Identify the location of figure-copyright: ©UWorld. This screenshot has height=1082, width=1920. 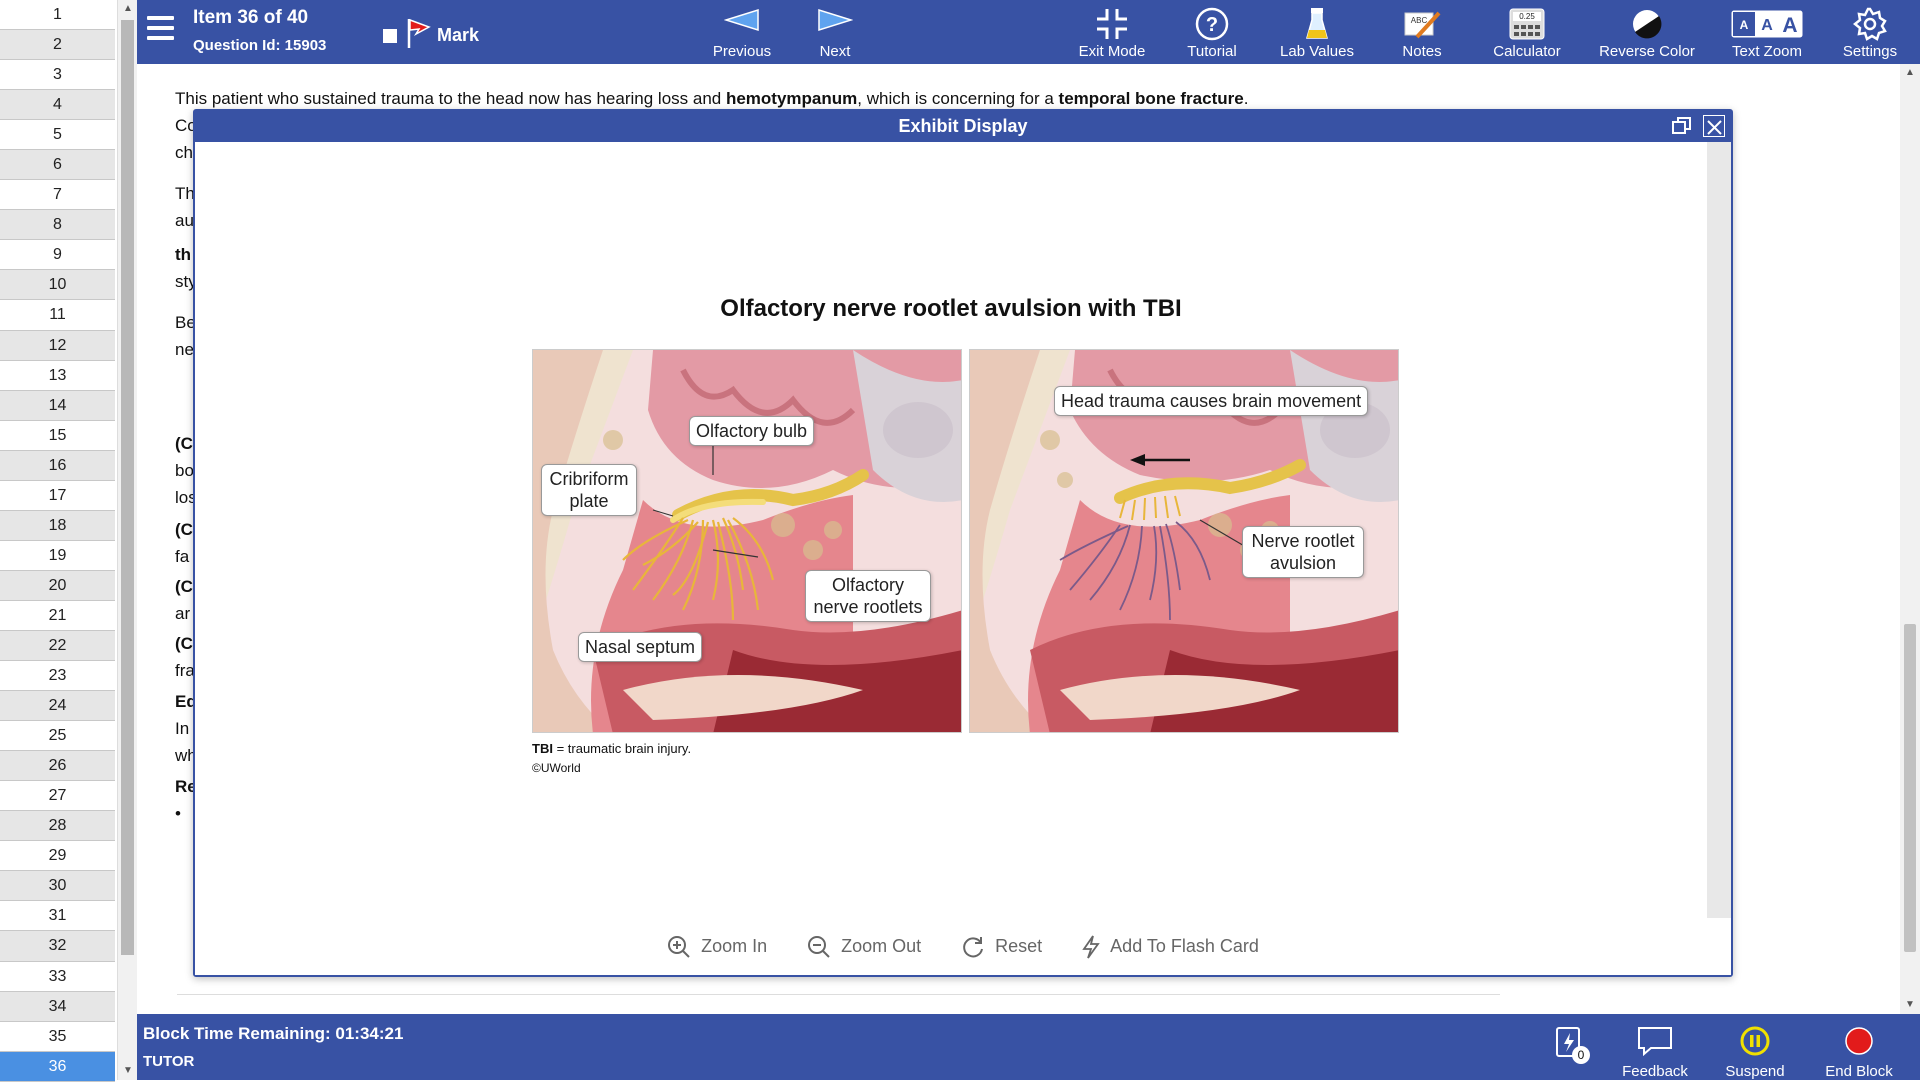
(556, 768).